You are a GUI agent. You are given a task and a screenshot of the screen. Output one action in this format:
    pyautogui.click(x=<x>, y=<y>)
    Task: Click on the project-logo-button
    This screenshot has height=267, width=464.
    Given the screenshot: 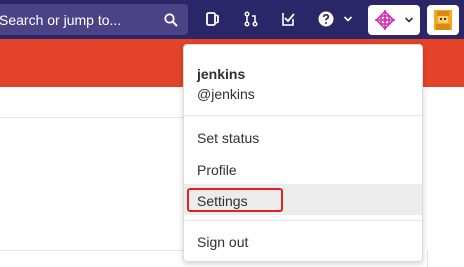 What is the action you would take?
    pyautogui.click(x=394, y=20)
    